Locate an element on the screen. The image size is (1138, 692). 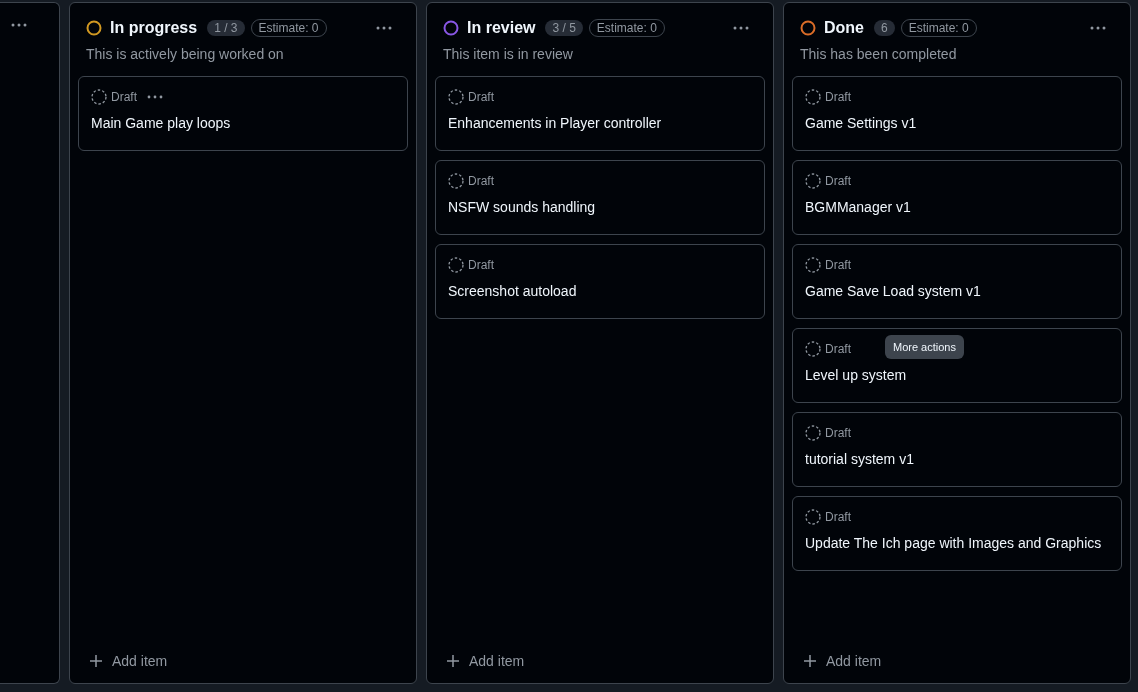
item-title: Level up system is located at coordinates (957, 375).